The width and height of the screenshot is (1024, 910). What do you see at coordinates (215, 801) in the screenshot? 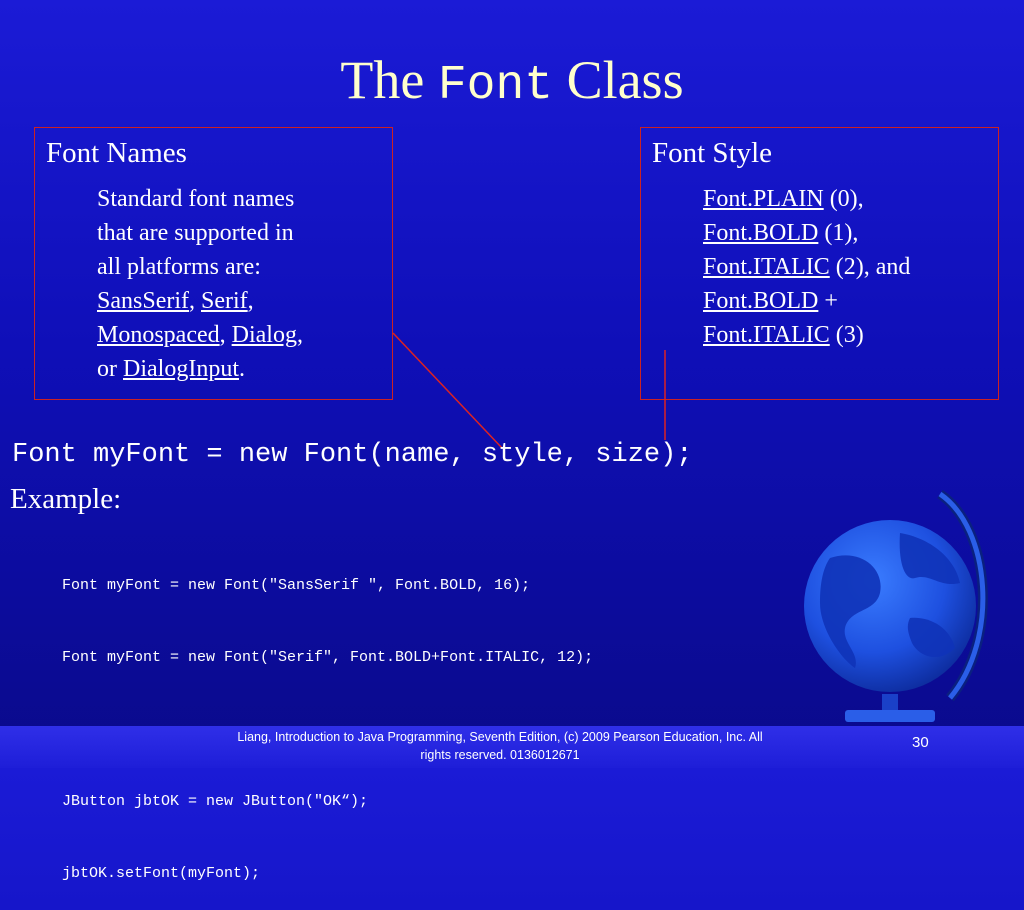
I see `code-line: JButton jbtOK = new JButton("OK“);` at bounding box center [215, 801].